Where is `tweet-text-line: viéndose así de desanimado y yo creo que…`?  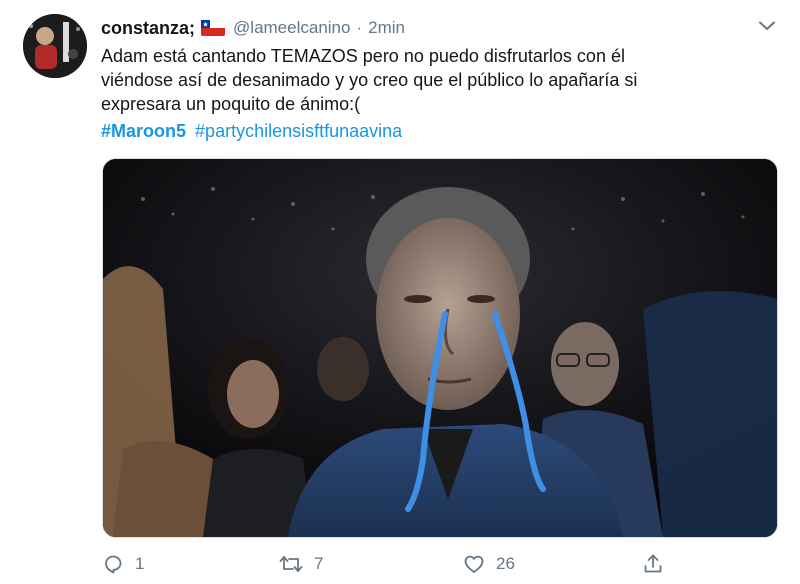
tweet-text-line: viéndose así de desanimado y yo creo que… is located at coordinates (369, 80).